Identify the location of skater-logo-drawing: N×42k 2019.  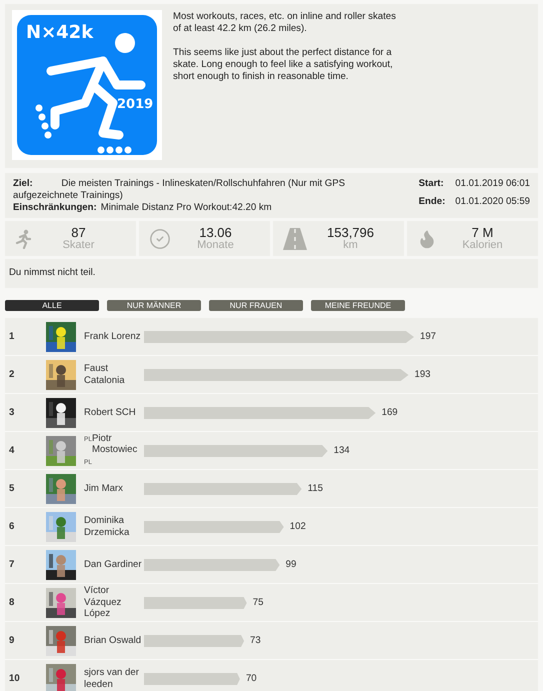
(87, 85).